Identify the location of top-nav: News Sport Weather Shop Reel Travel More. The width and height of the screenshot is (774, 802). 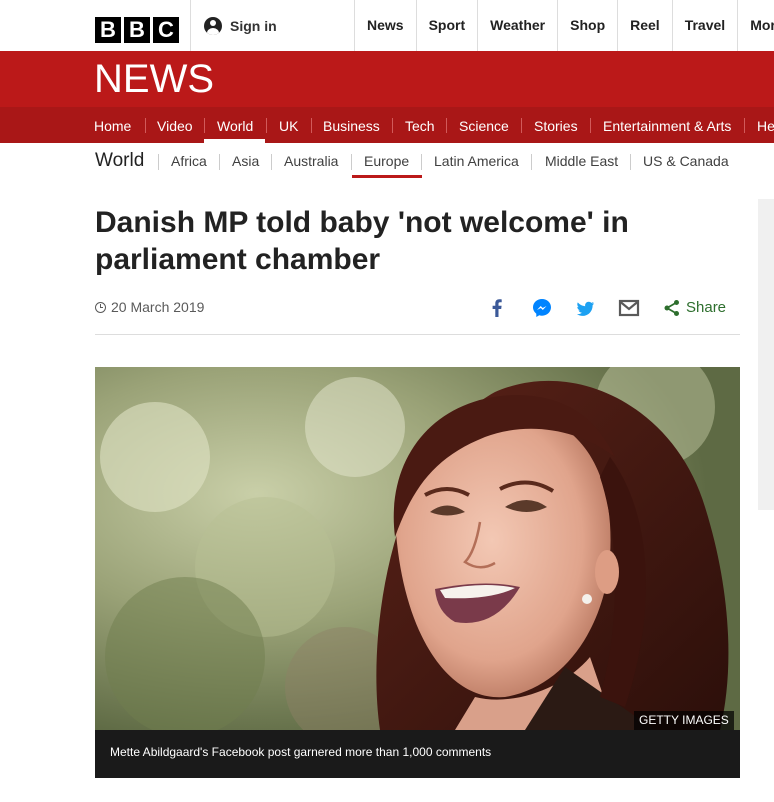
(564, 25).